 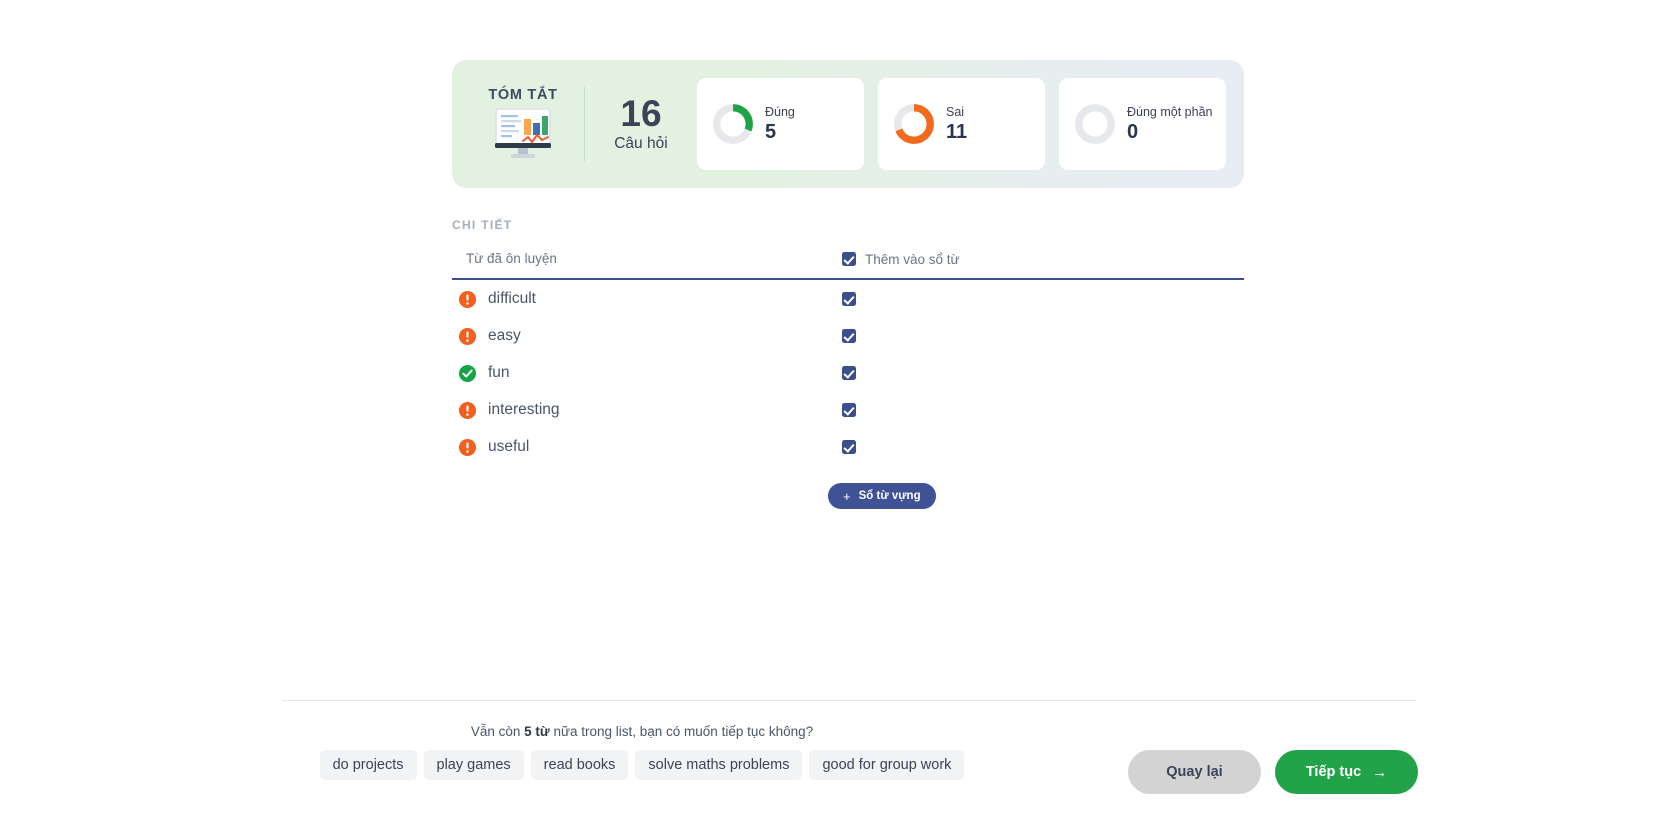 What do you see at coordinates (579, 765) in the screenshot?
I see `word-chip: read books` at bounding box center [579, 765].